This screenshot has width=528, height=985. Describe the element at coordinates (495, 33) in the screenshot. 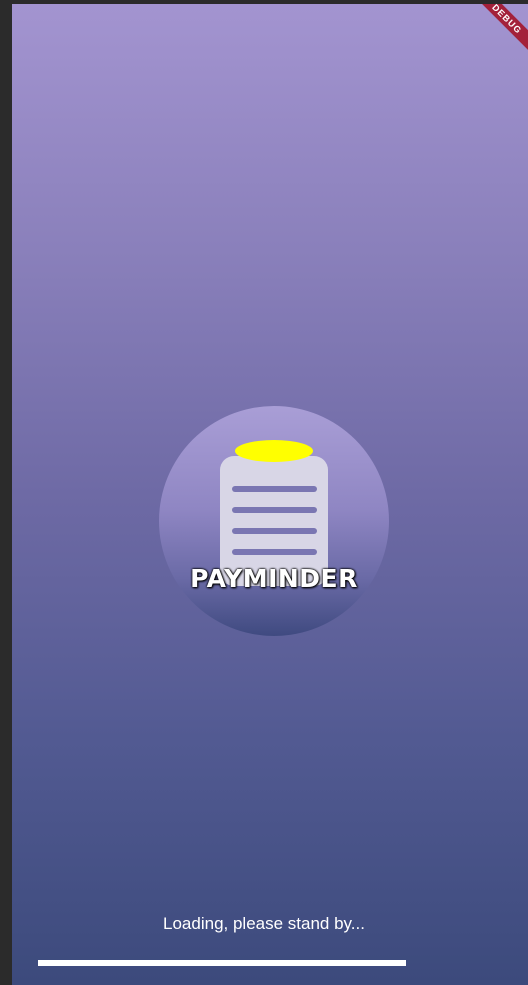

I see `debug-banner: DEBUG` at that location.